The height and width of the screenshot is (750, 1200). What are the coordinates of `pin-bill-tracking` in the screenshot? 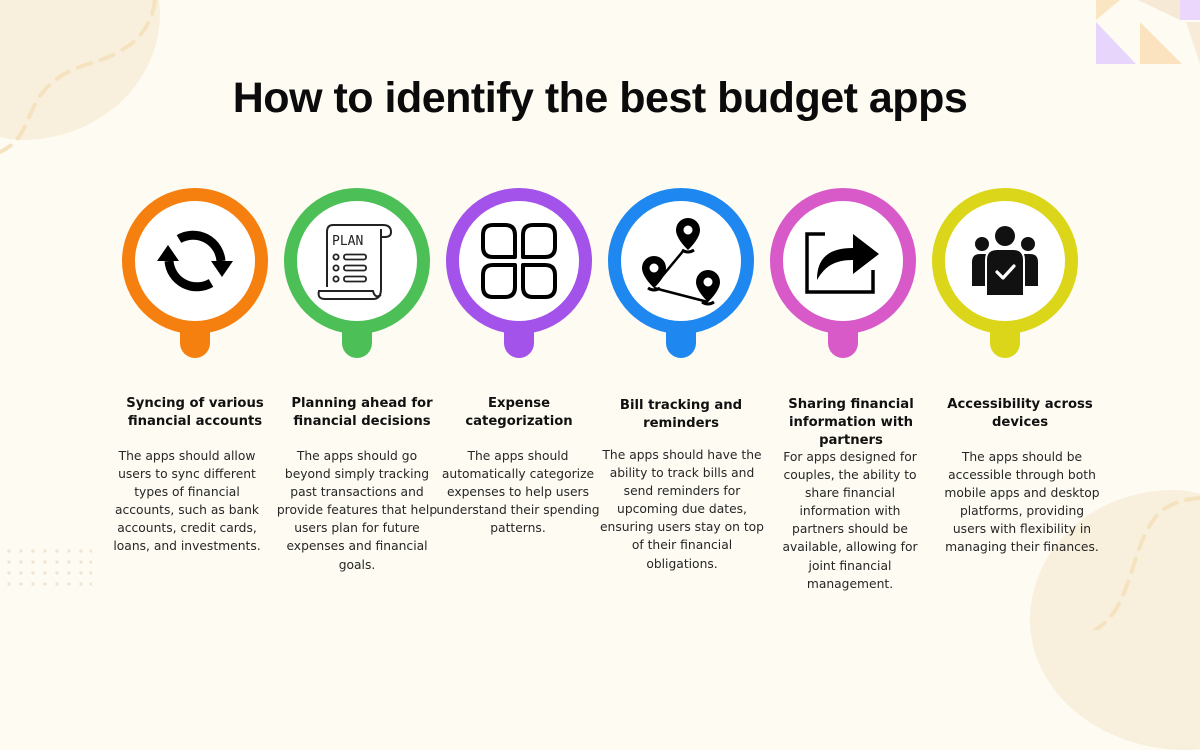 It's located at (681, 273).